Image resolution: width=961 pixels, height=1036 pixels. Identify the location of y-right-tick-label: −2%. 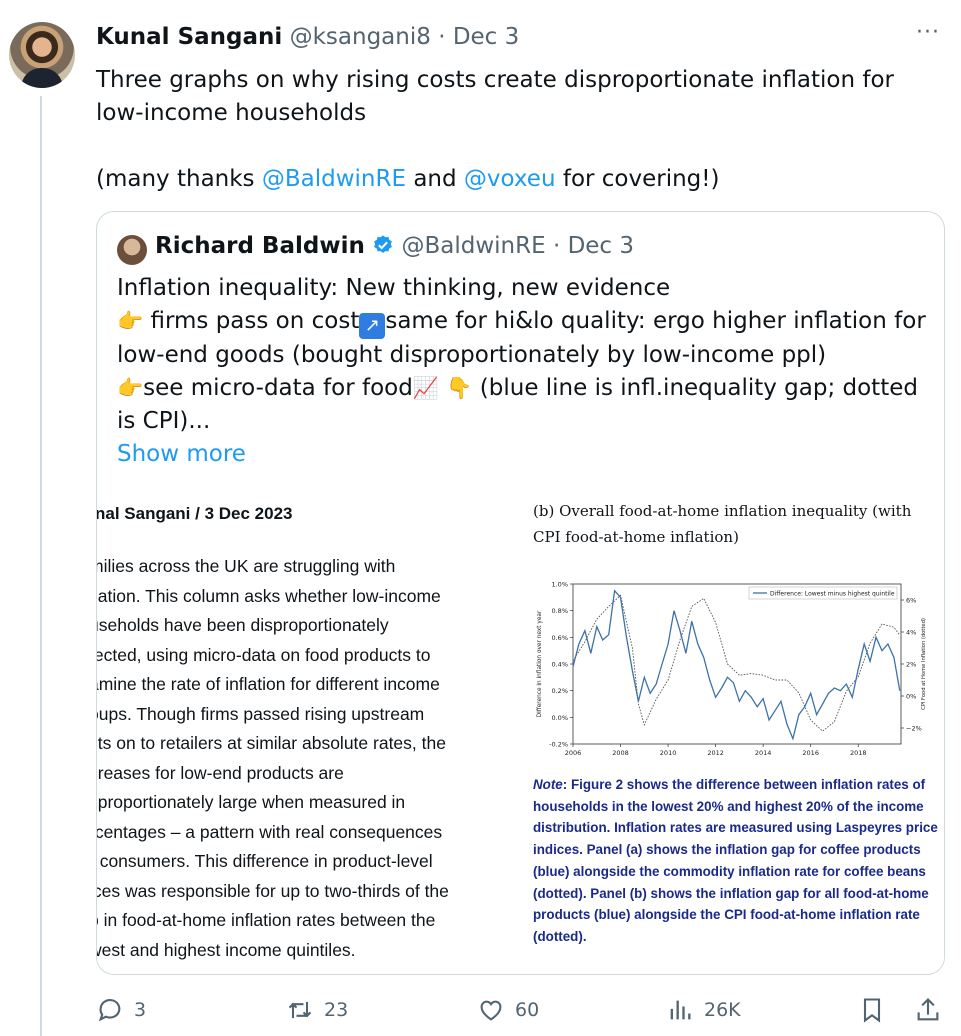
(914, 729).